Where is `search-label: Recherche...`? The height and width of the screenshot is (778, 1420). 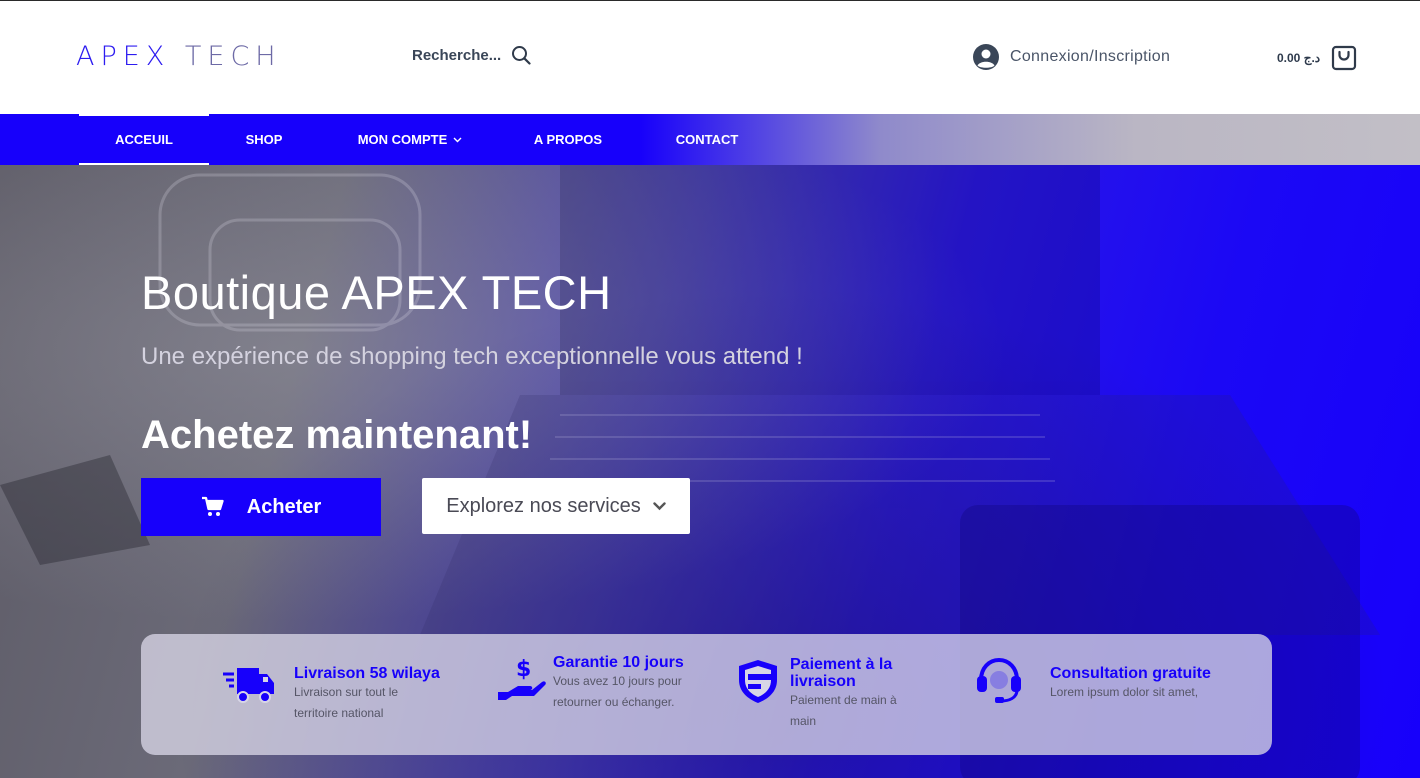
search-label: Recherche... is located at coordinates (457, 55).